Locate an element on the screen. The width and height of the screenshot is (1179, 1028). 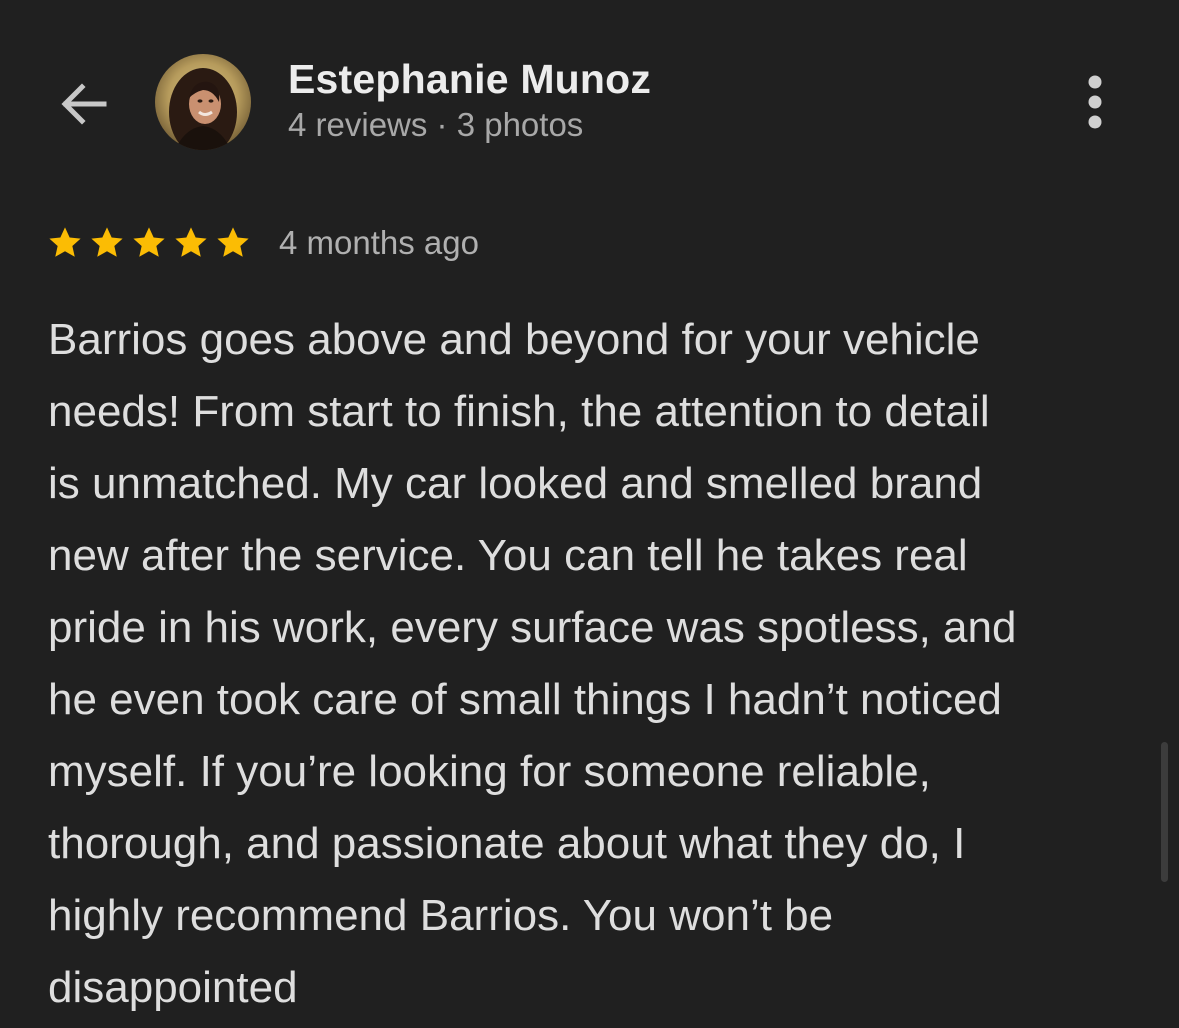
more-options-button is located at coordinates (1095, 102).